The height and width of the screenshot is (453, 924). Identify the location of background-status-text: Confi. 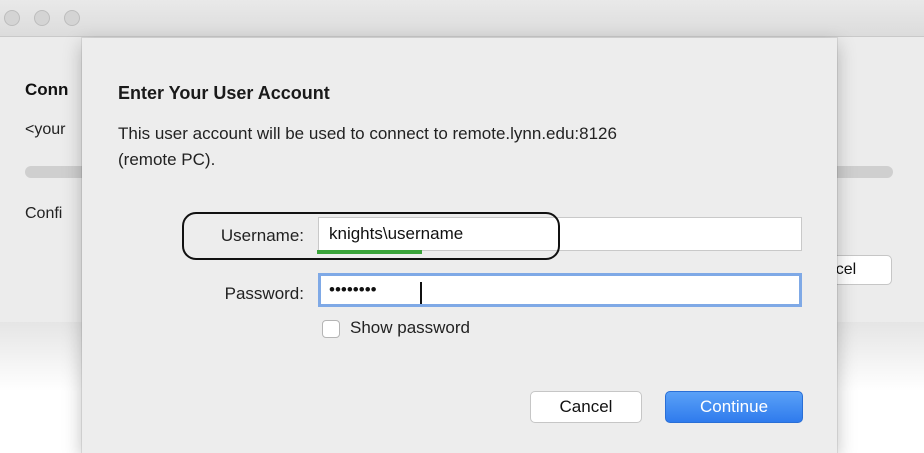
(44, 213).